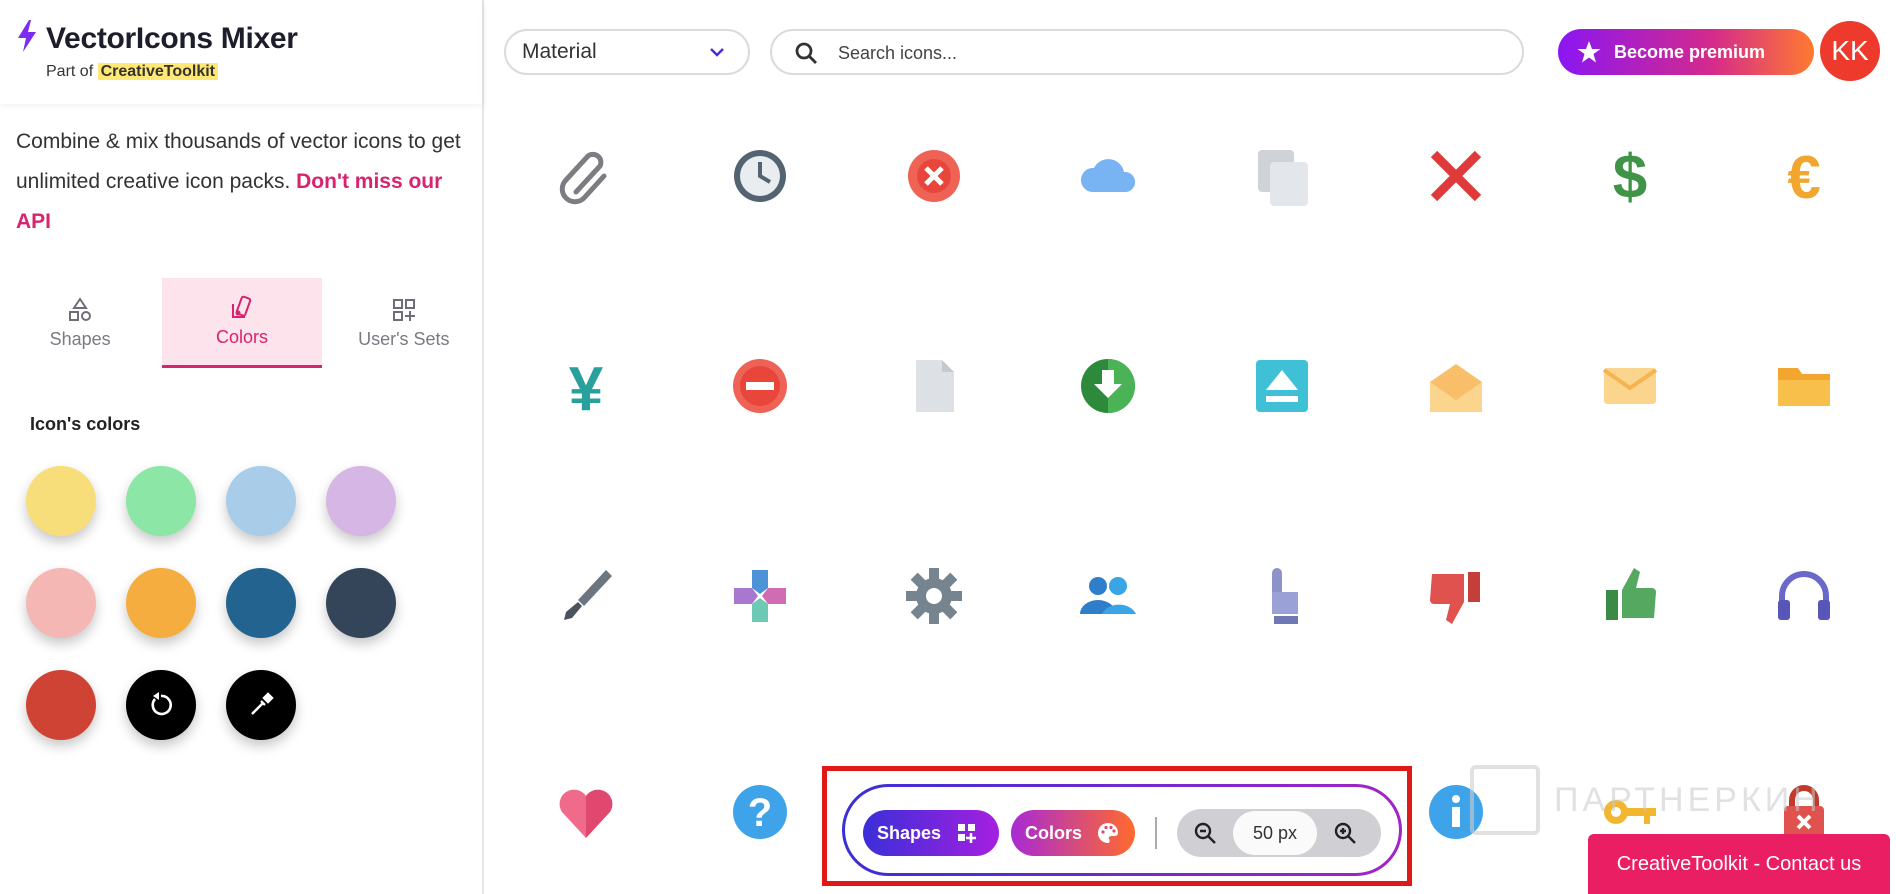 This screenshot has width=1896, height=894. I want to click on euro-icon: €, so click(1804, 177).